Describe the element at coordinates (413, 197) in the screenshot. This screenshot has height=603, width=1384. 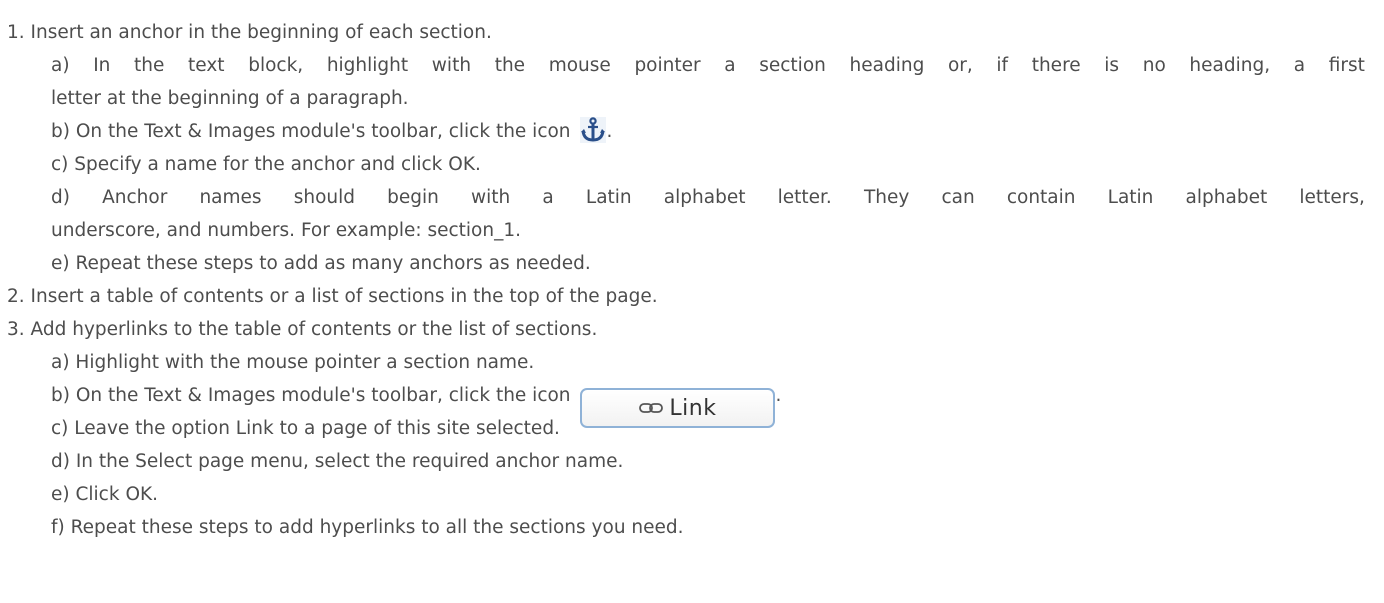
I see `word: begin` at that location.